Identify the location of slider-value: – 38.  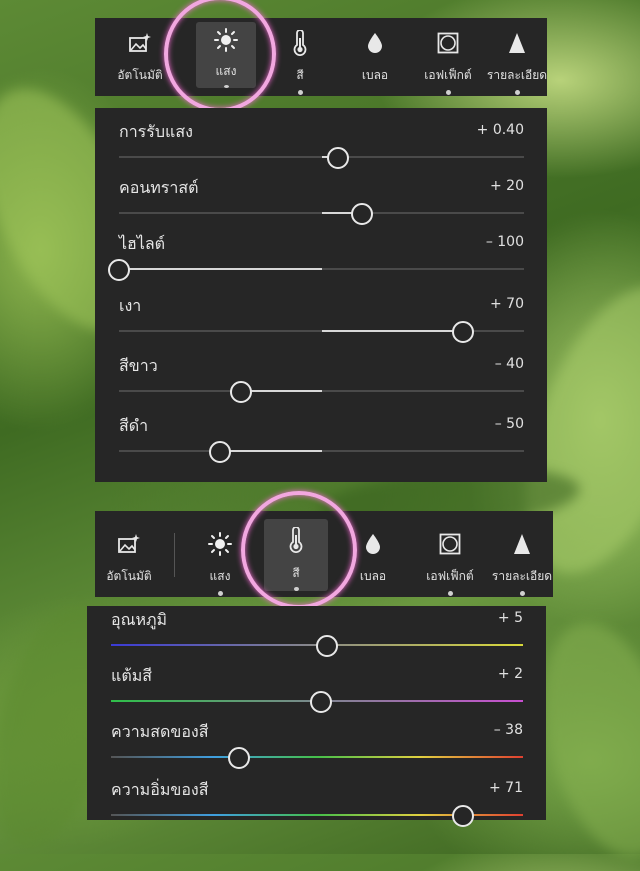
(508, 730).